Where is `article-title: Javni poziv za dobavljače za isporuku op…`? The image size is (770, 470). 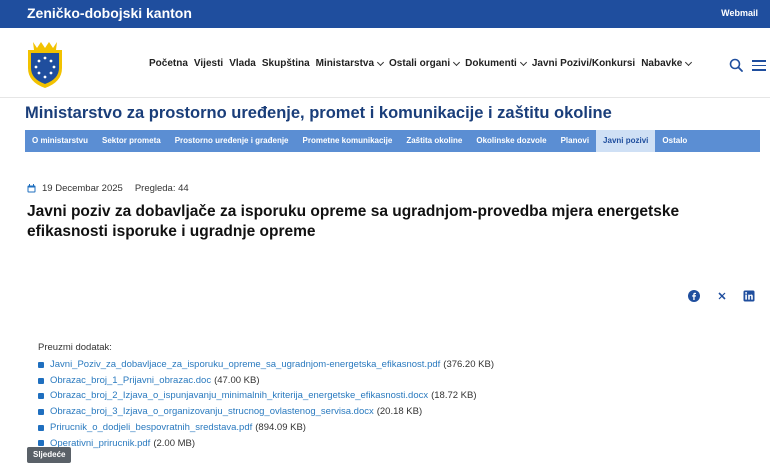 article-title: Javni poziv za dobavljače za isporuku op… is located at coordinates (353, 221).